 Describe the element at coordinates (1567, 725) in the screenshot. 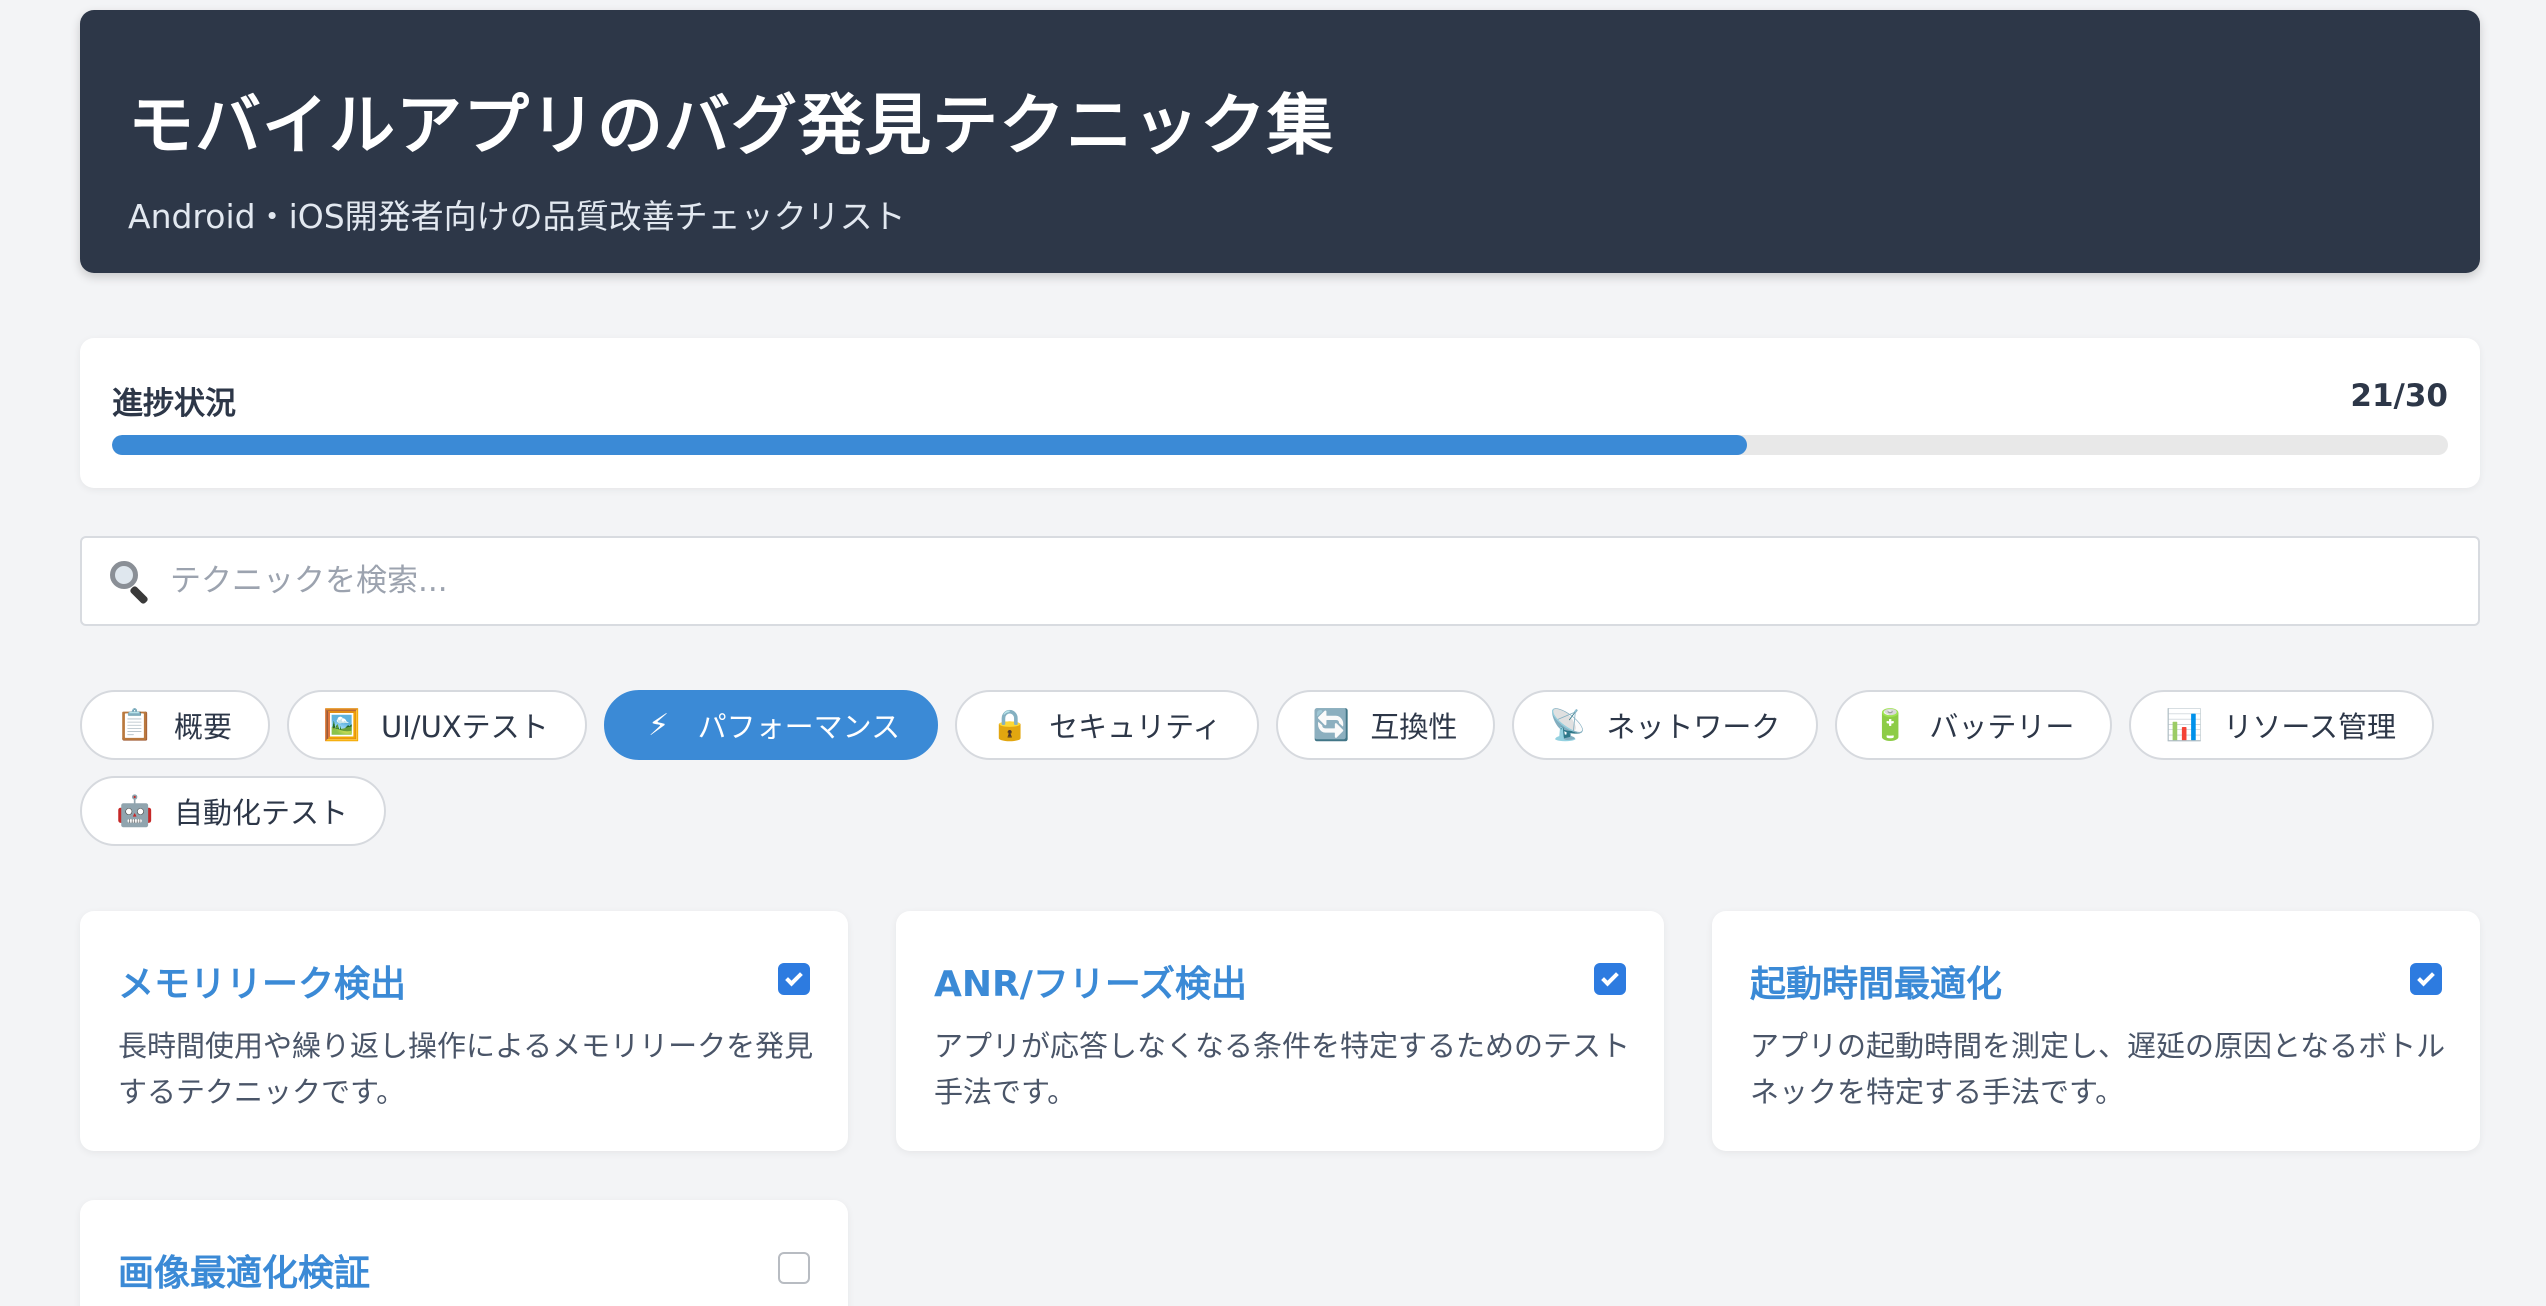

I see `satellite-icon: 📡` at that location.